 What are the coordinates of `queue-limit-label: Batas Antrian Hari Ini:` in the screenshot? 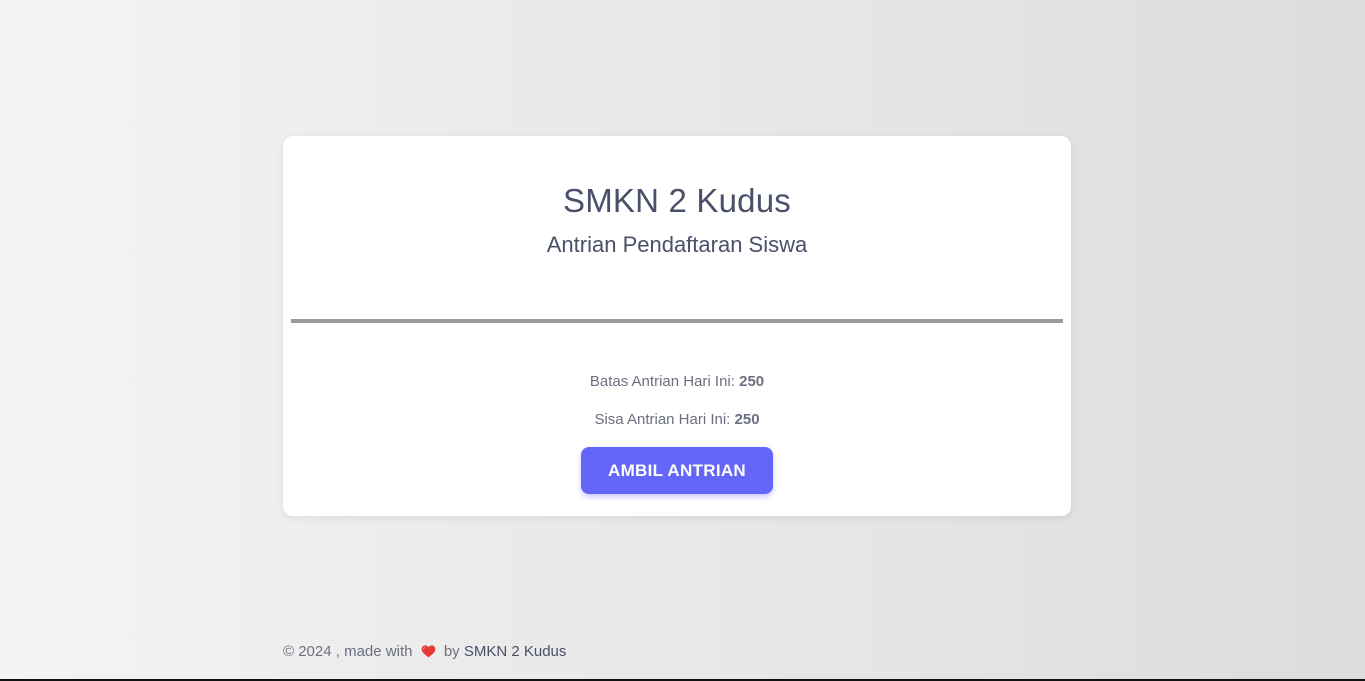 It's located at (664, 381).